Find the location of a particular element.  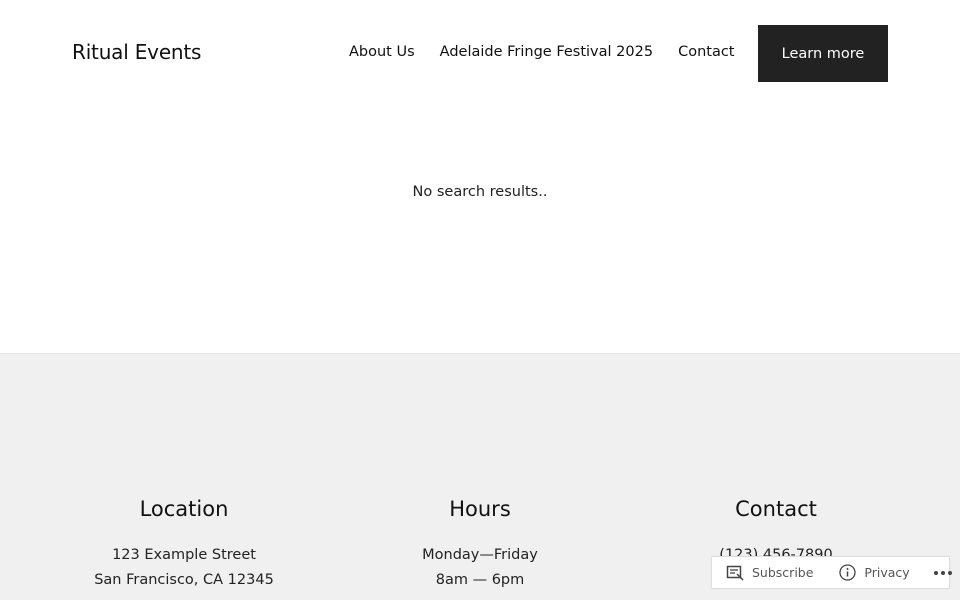

learn-more-button: Learn more is located at coordinates (823, 53).